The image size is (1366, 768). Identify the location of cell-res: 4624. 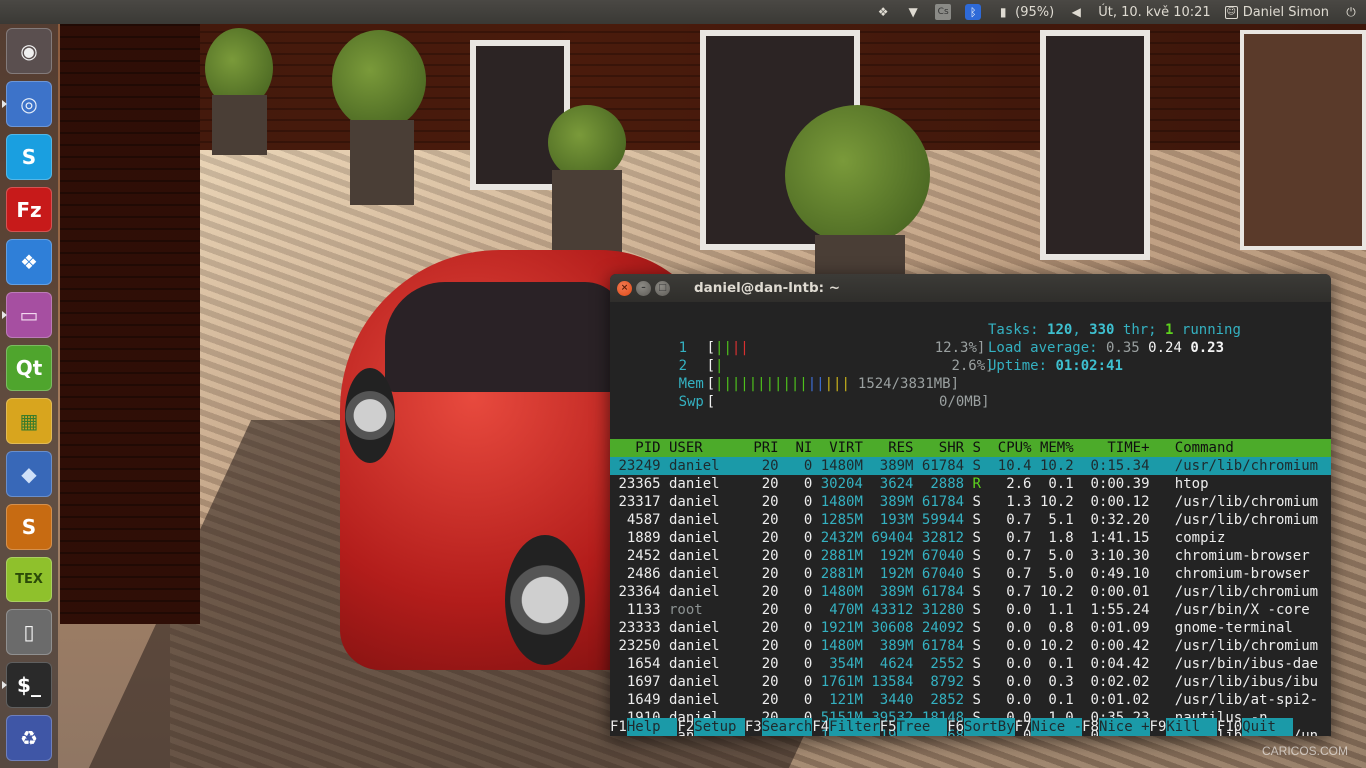
(896, 664).